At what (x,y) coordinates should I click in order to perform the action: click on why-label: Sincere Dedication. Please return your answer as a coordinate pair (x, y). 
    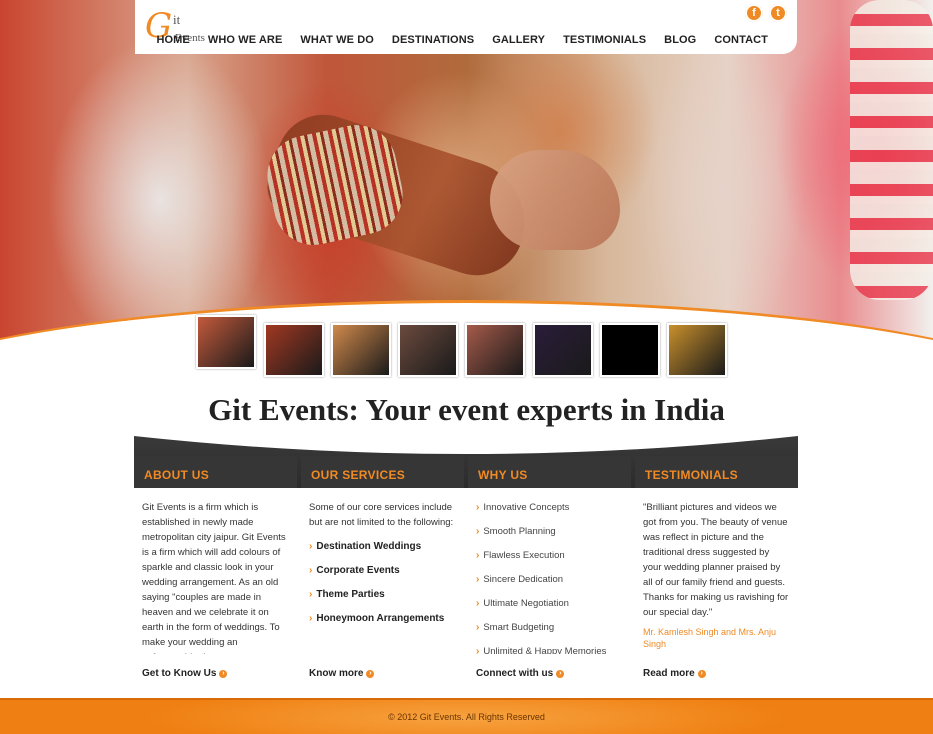
    Looking at the image, I should click on (523, 579).